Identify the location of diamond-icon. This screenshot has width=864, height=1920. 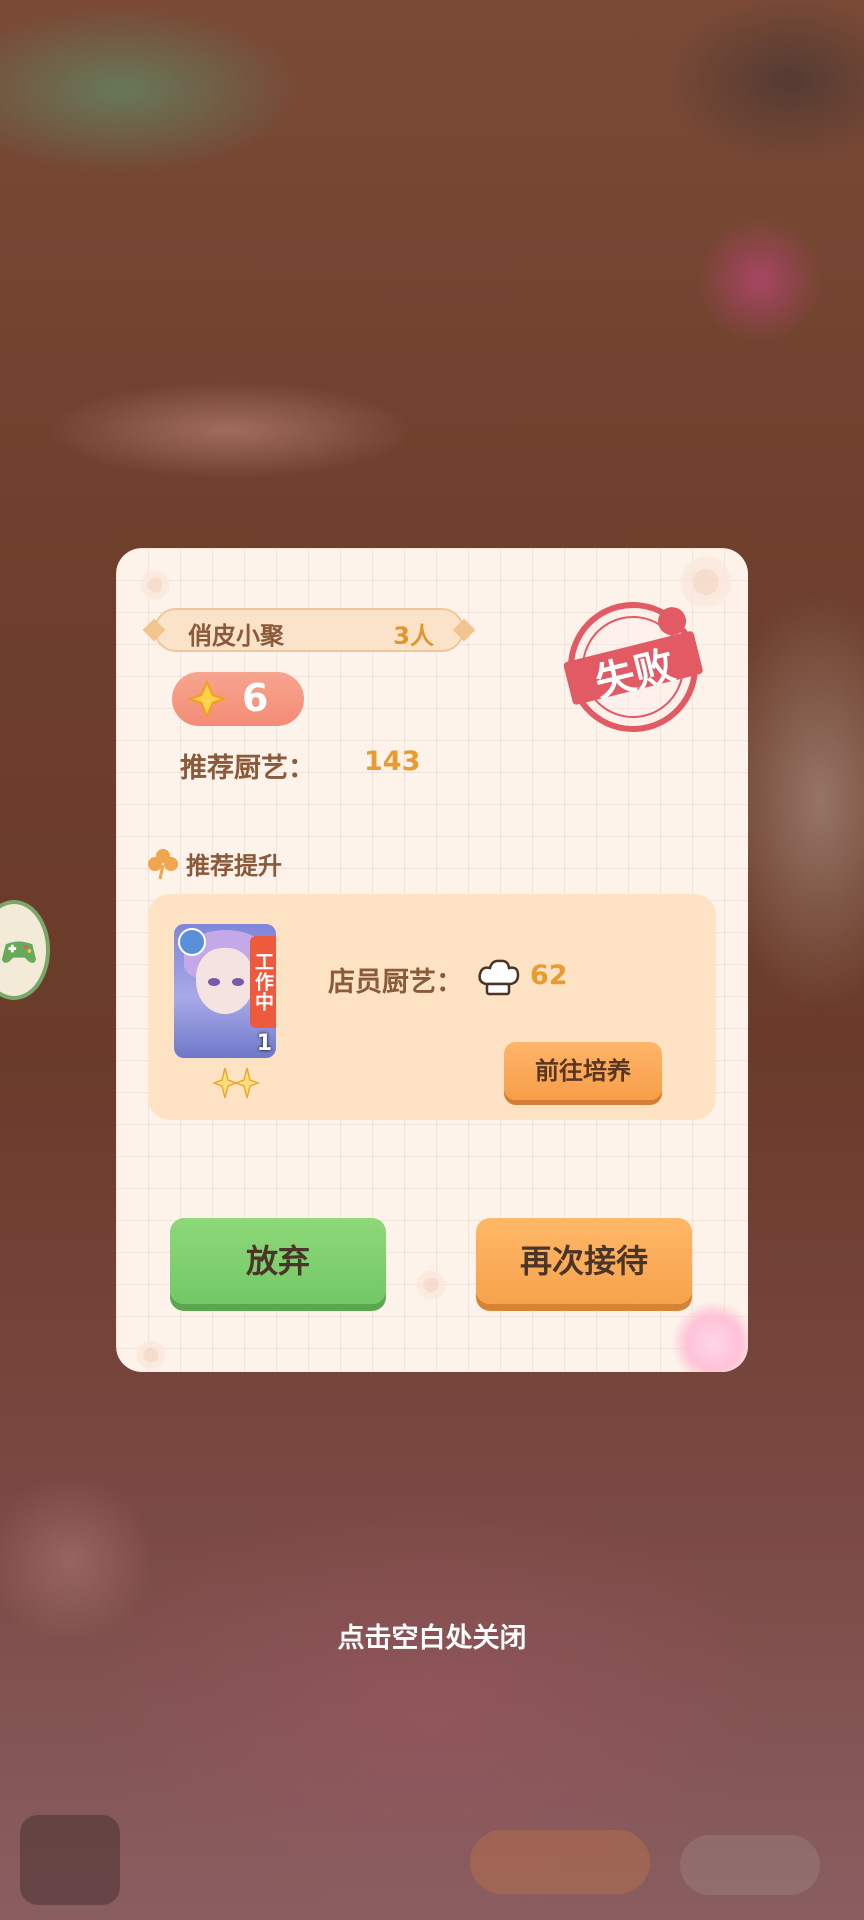
(207, 699).